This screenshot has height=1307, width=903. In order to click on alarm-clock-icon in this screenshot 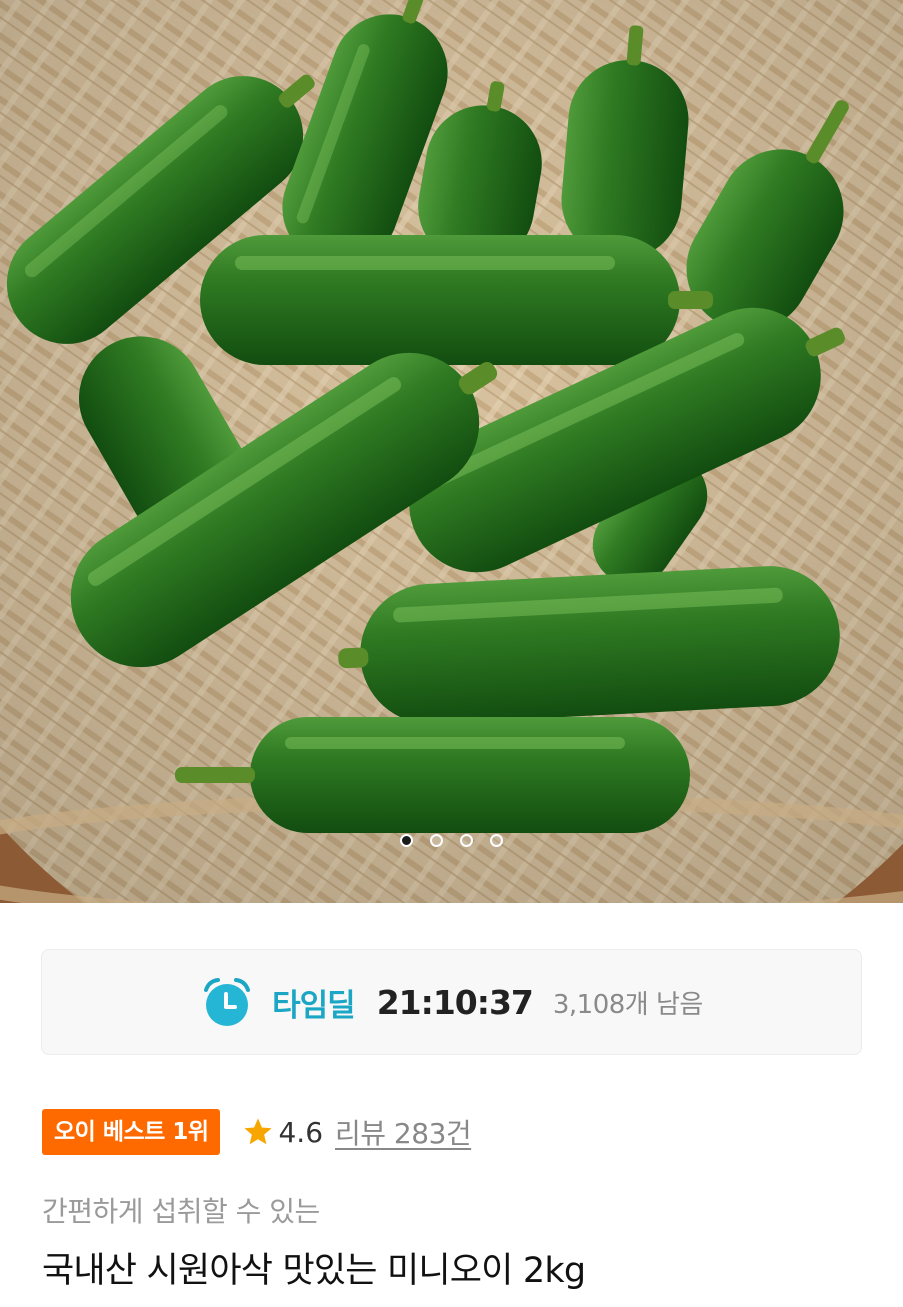, I will do `click(227, 1002)`.